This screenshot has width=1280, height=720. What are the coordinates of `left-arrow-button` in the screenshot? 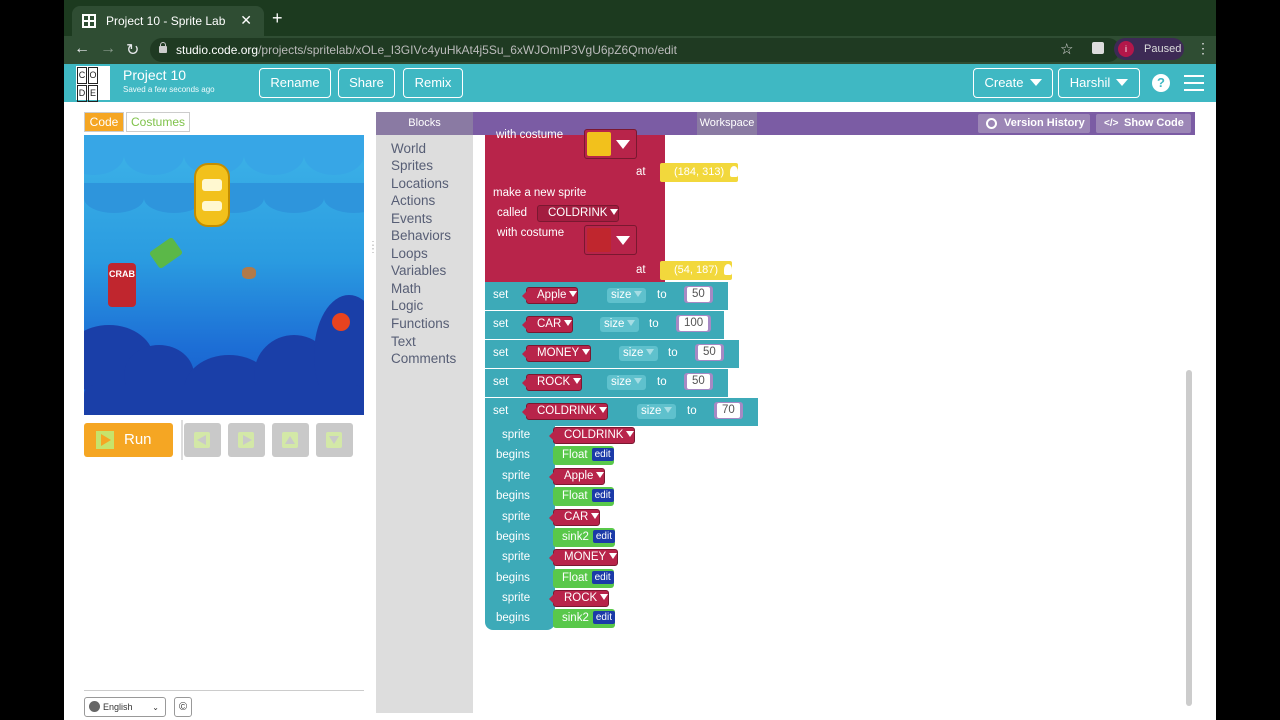 It's located at (202, 440).